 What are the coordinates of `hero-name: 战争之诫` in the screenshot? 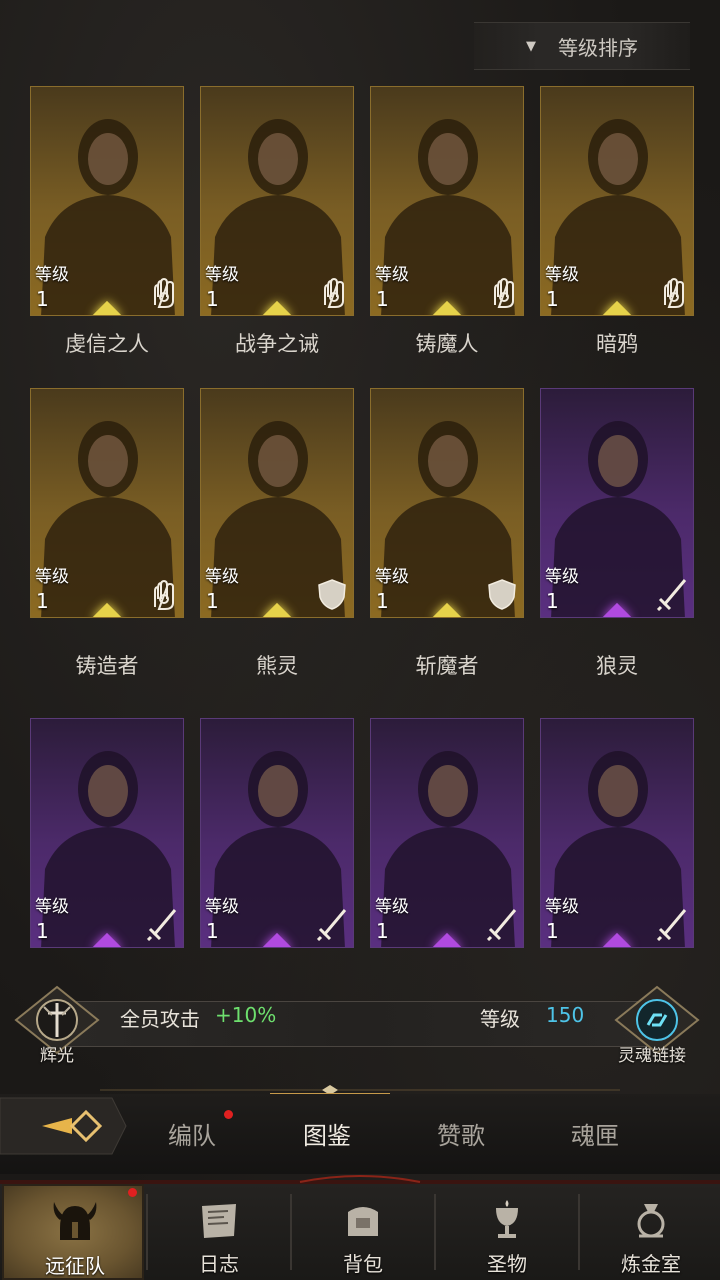 It's located at (277, 344).